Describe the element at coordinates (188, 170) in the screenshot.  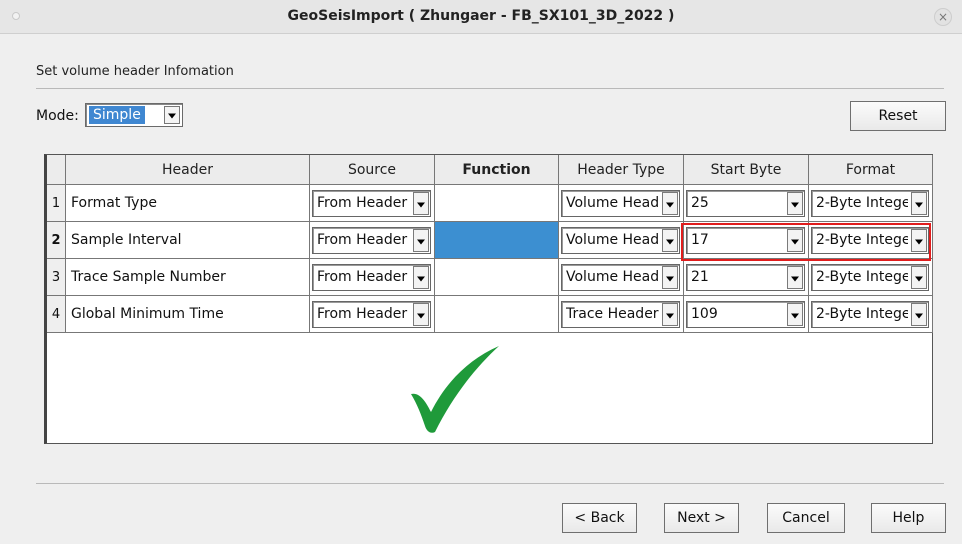
I see `column-header-header: Header` at that location.